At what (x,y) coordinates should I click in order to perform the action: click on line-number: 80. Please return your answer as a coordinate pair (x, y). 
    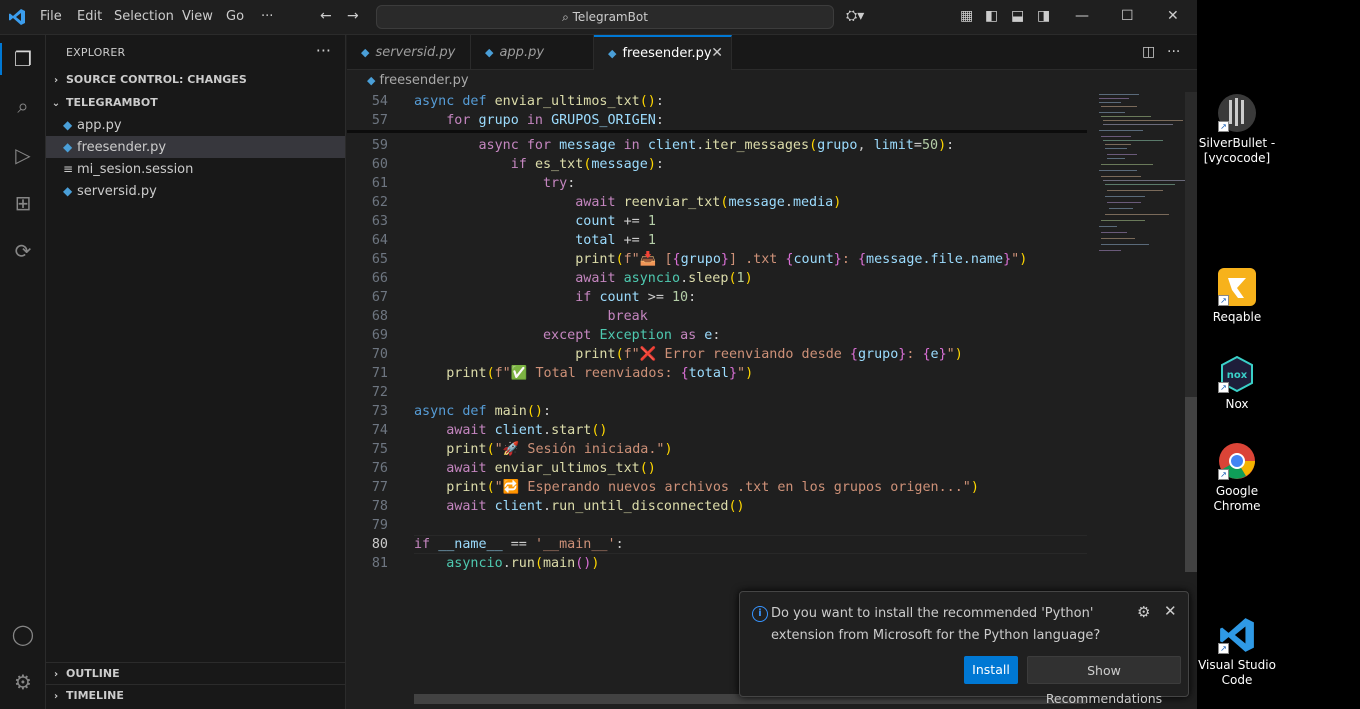
    Looking at the image, I should click on (379, 544).